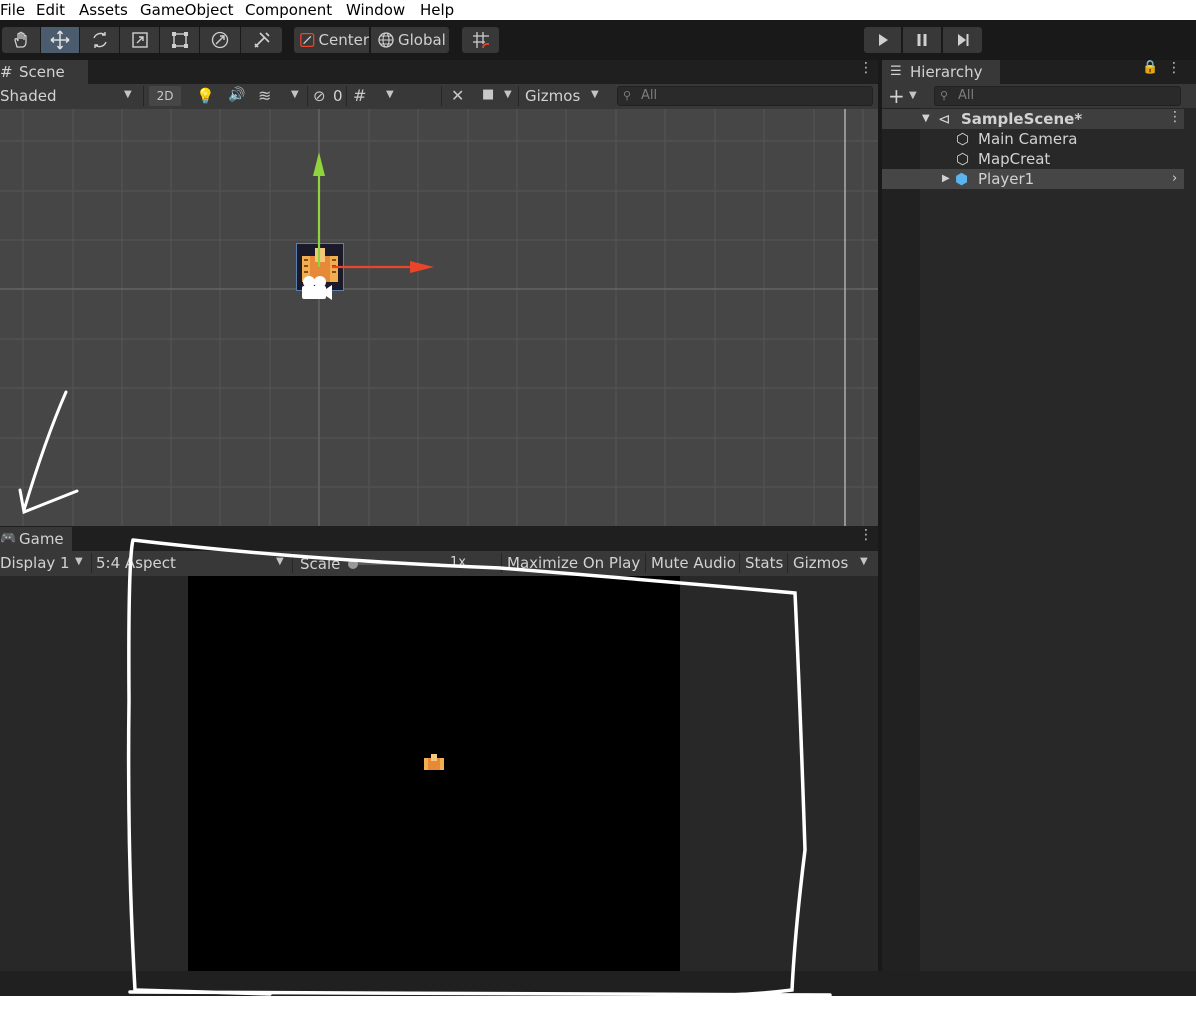 This screenshot has height=1021, width=1196. What do you see at coordinates (50, 10) in the screenshot?
I see `menu-edit: Edit` at bounding box center [50, 10].